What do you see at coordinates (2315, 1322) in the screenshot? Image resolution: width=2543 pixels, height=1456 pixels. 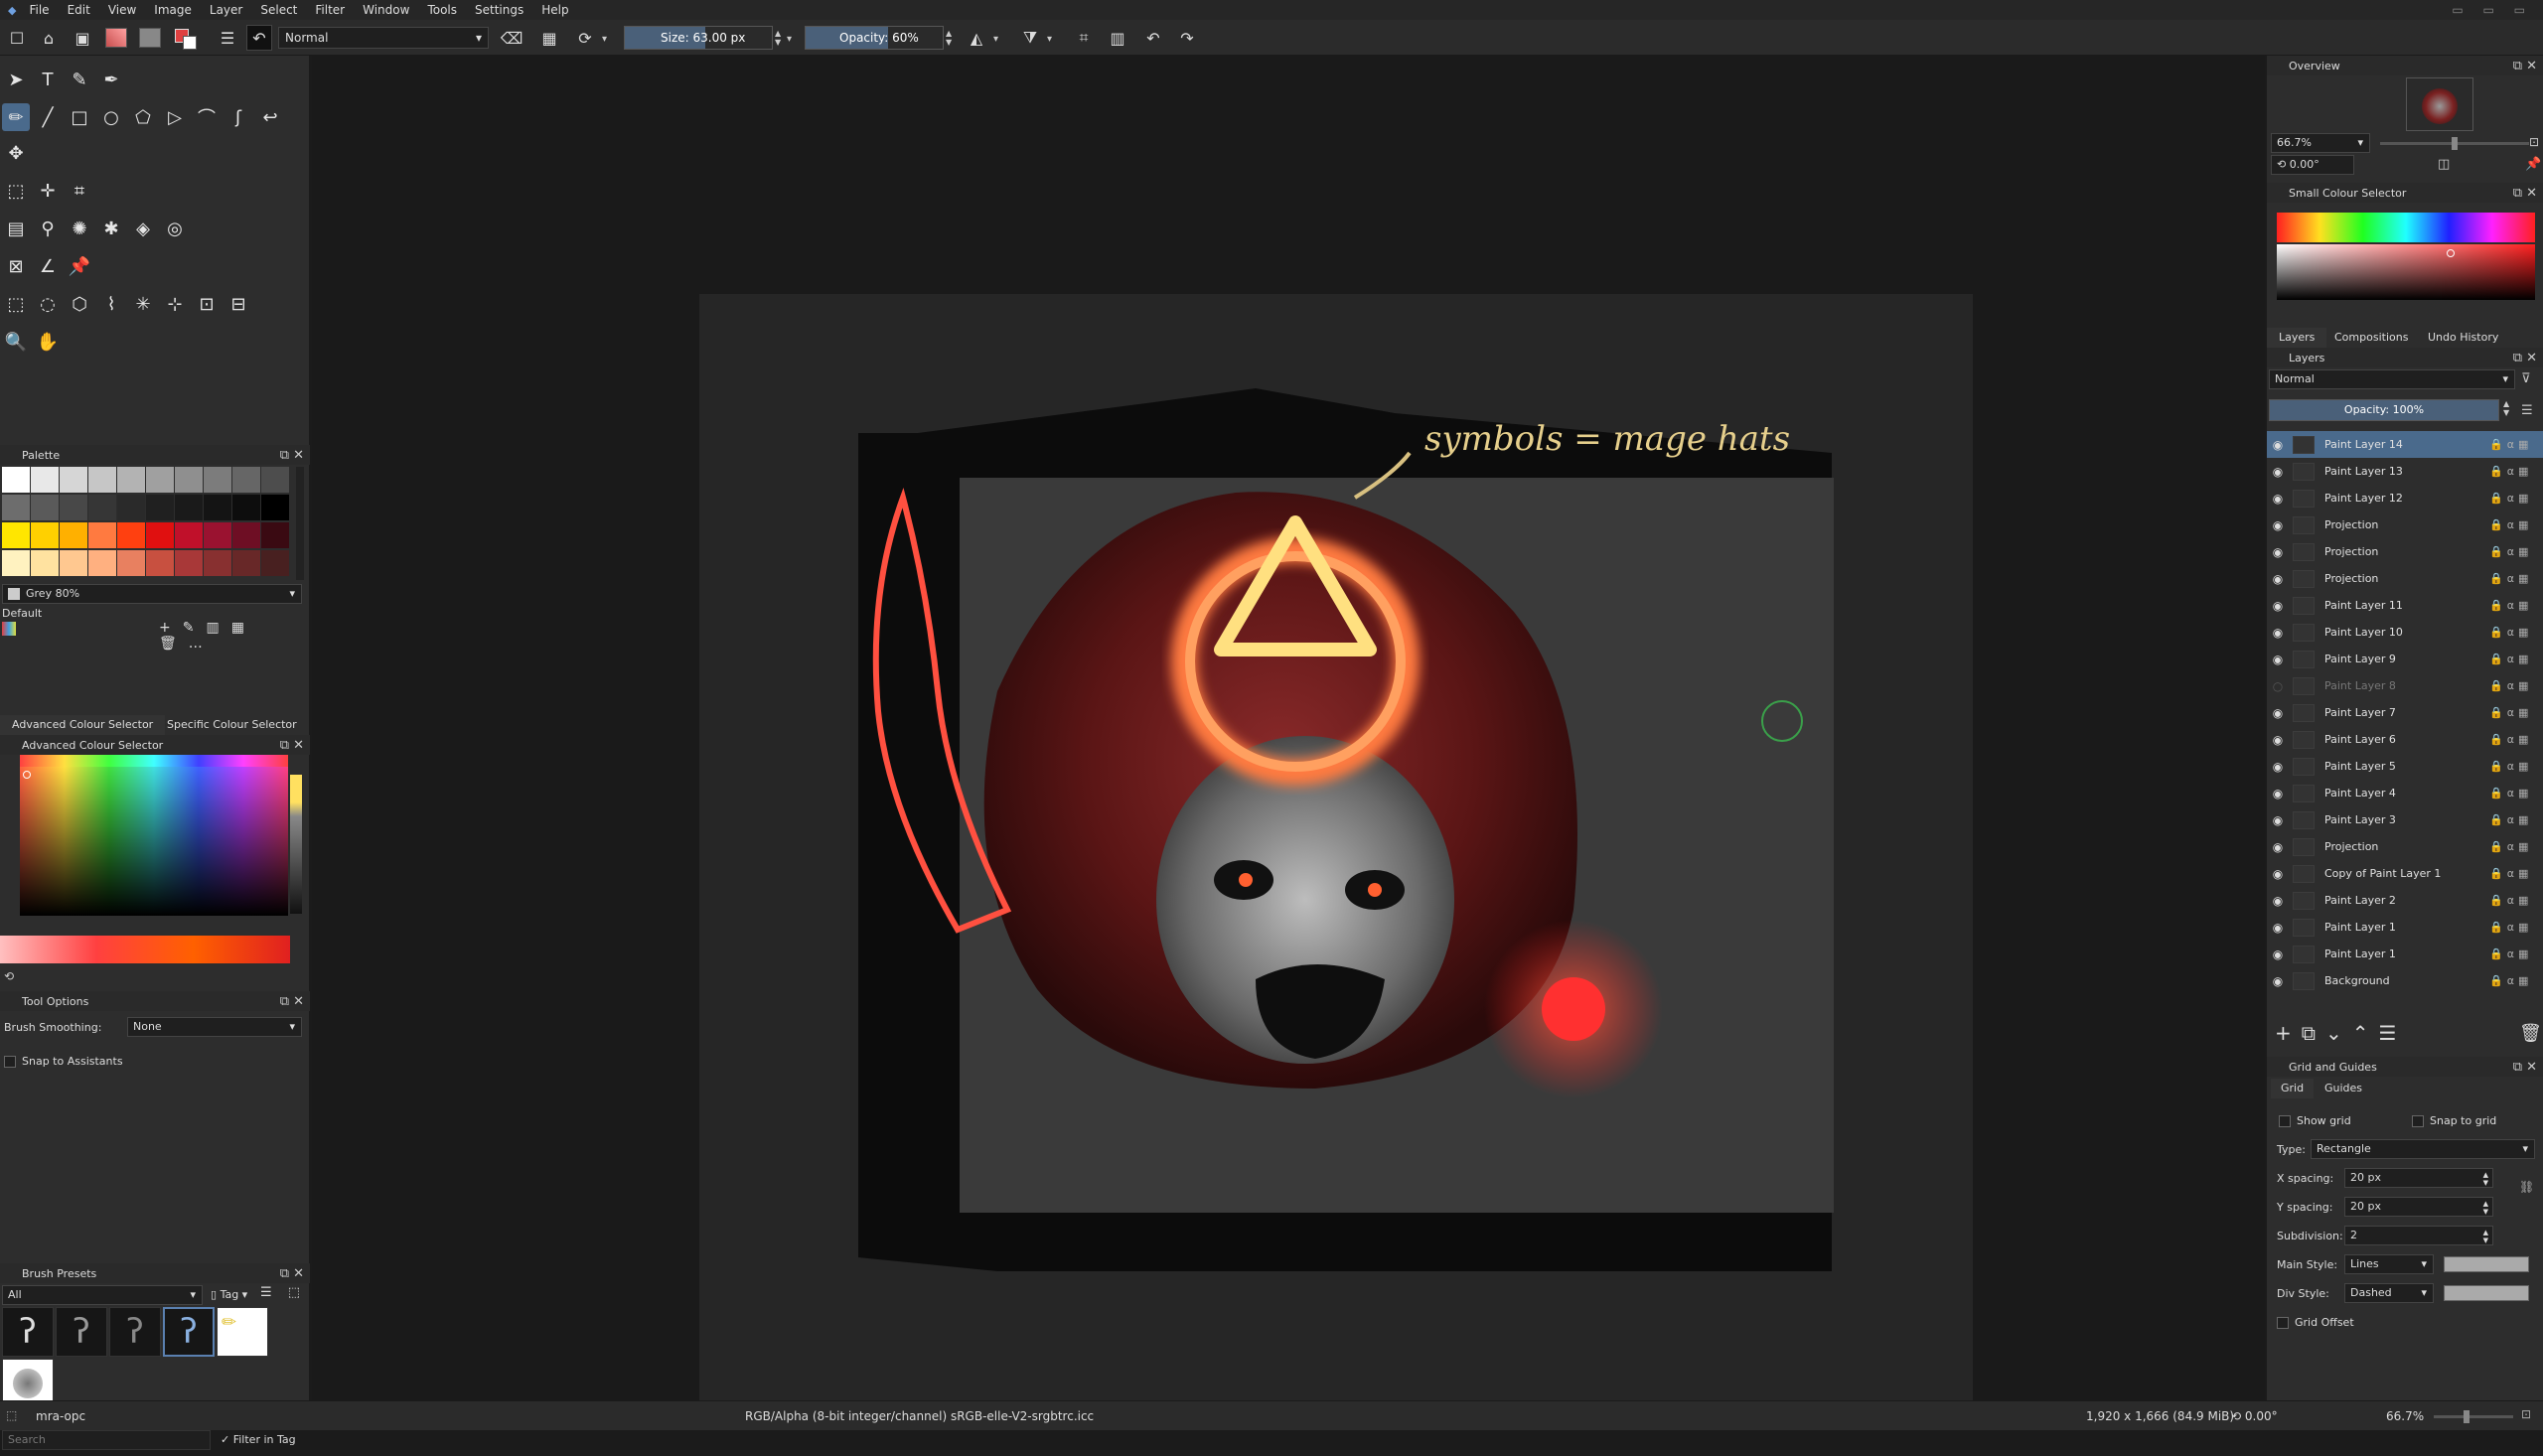 I see `grid-offset-checkbox: Grid Offset` at bounding box center [2315, 1322].